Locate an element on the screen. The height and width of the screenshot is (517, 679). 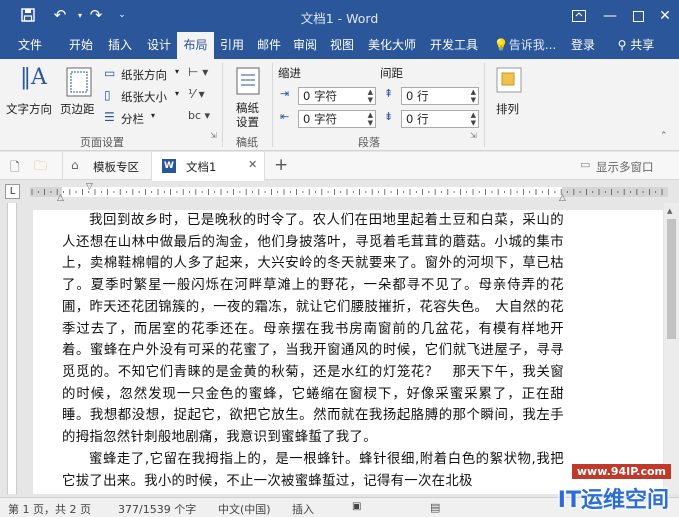
close-tab-icon: ✕ is located at coordinates (252, 164).